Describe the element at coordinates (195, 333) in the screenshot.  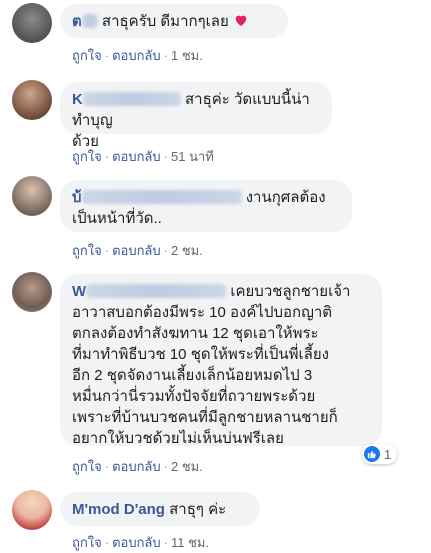
I see `comment-text-line: ตกลงต้องทำสังฆทาน 12 ชุดเอาให้พระ` at that location.